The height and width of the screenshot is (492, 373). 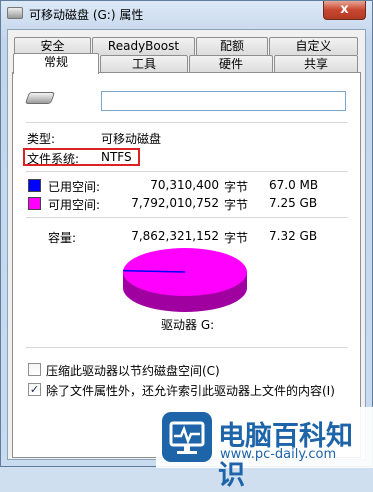 What do you see at coordinates (236, 238) in the screenshot?
I see `capacity-unit: 字节` at bounding box center [236, 238].